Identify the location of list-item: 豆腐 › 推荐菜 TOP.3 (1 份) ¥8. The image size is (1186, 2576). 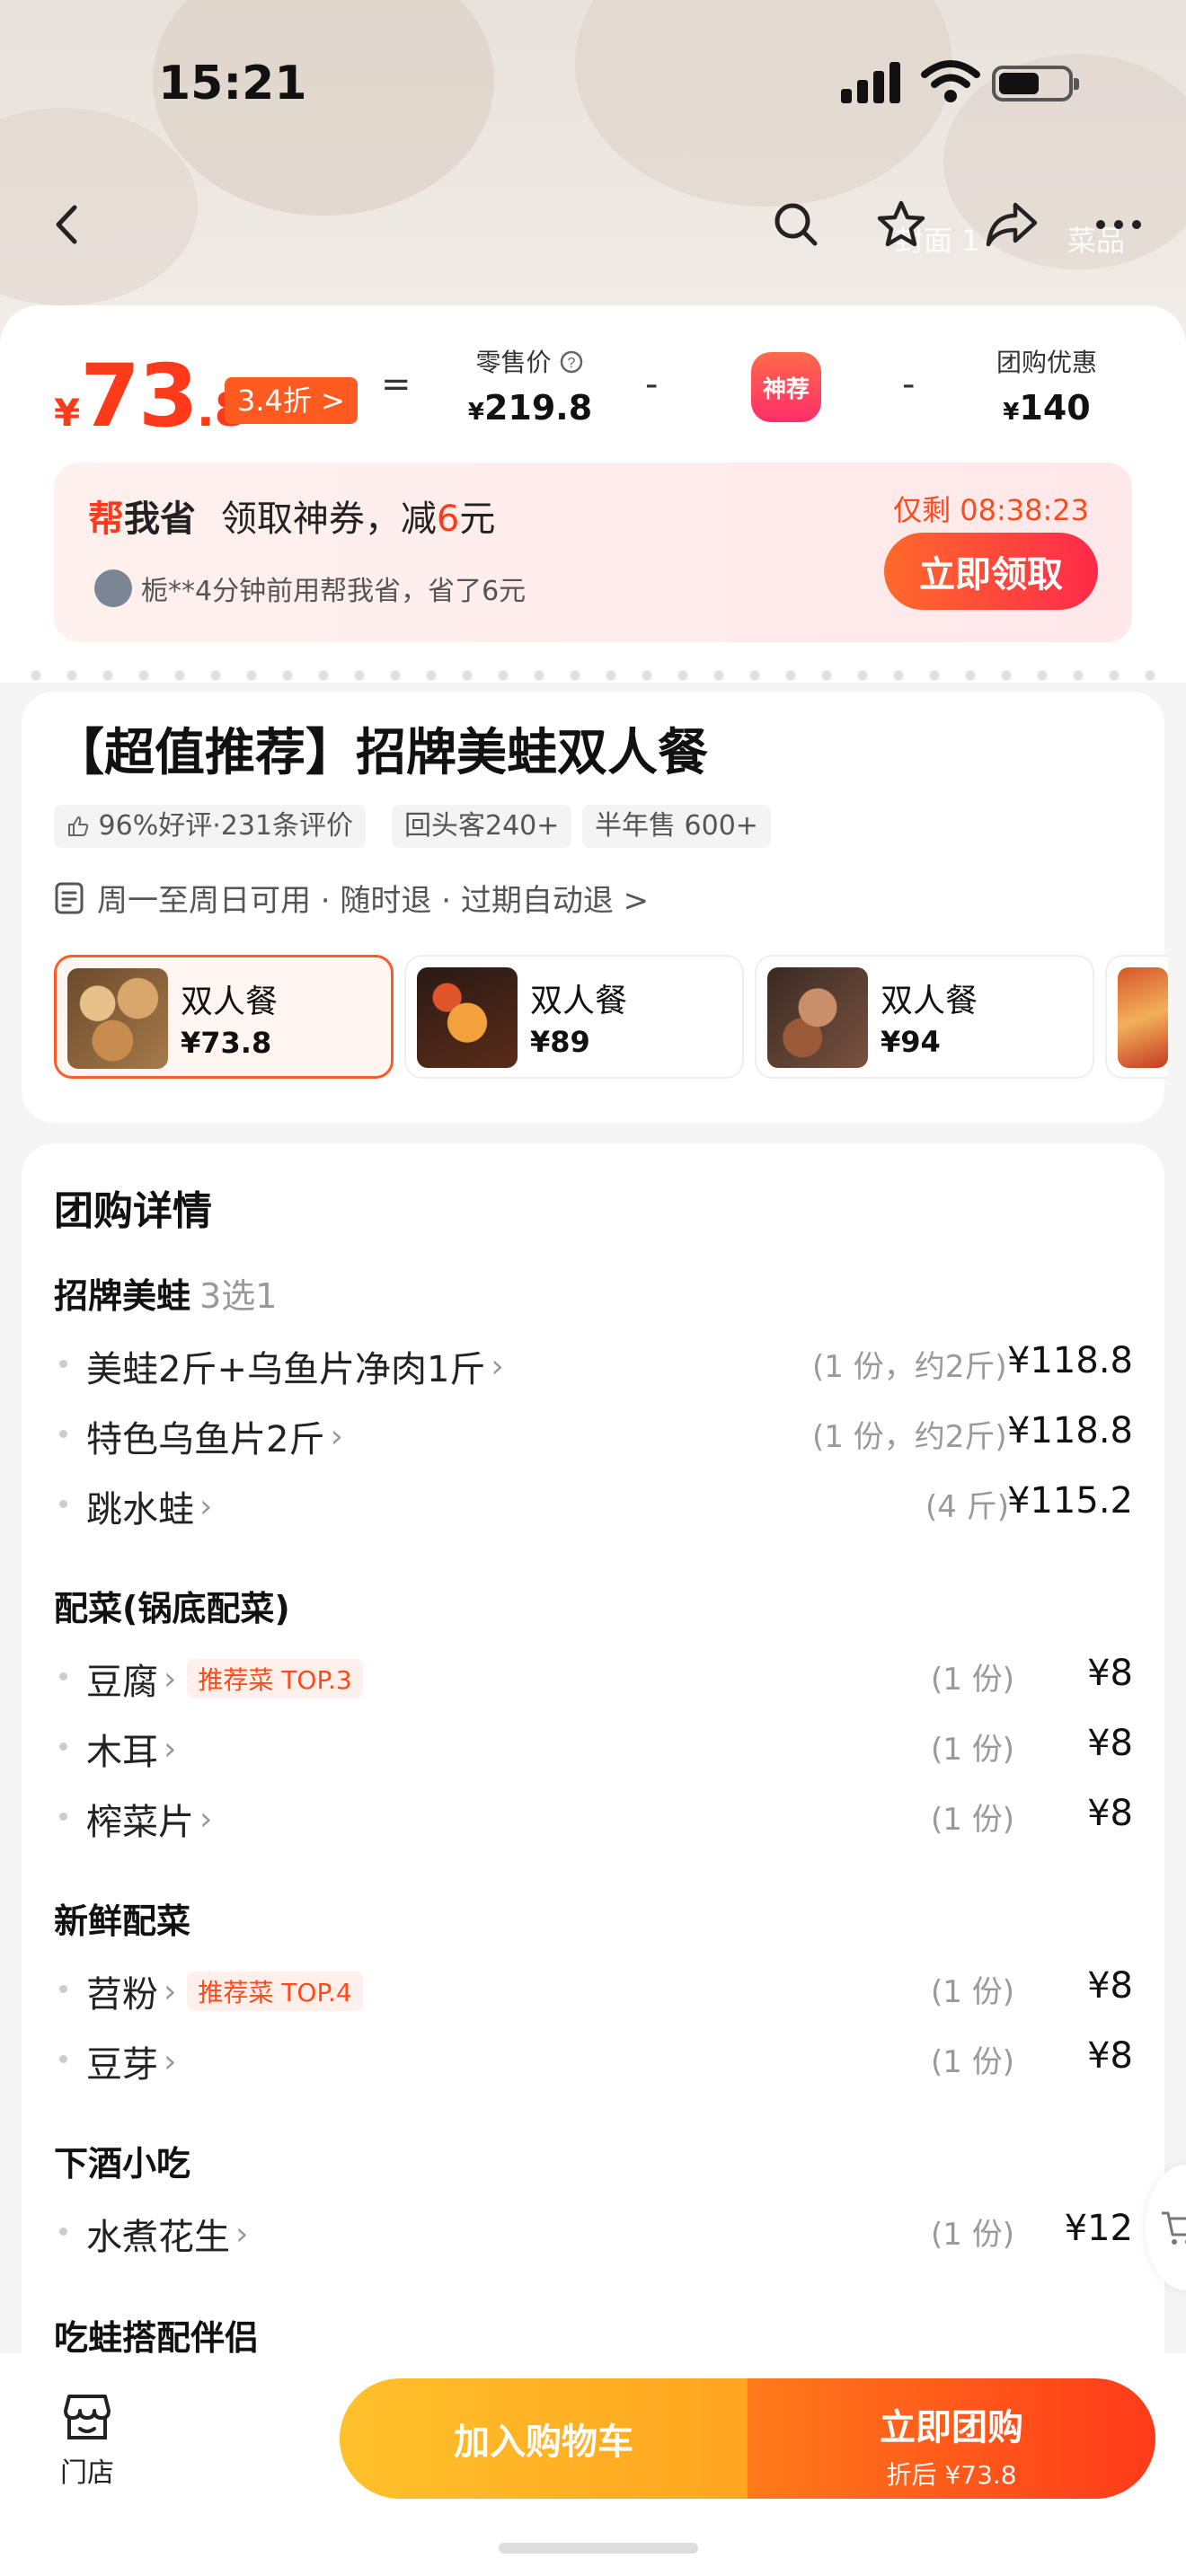
(596, 1676).